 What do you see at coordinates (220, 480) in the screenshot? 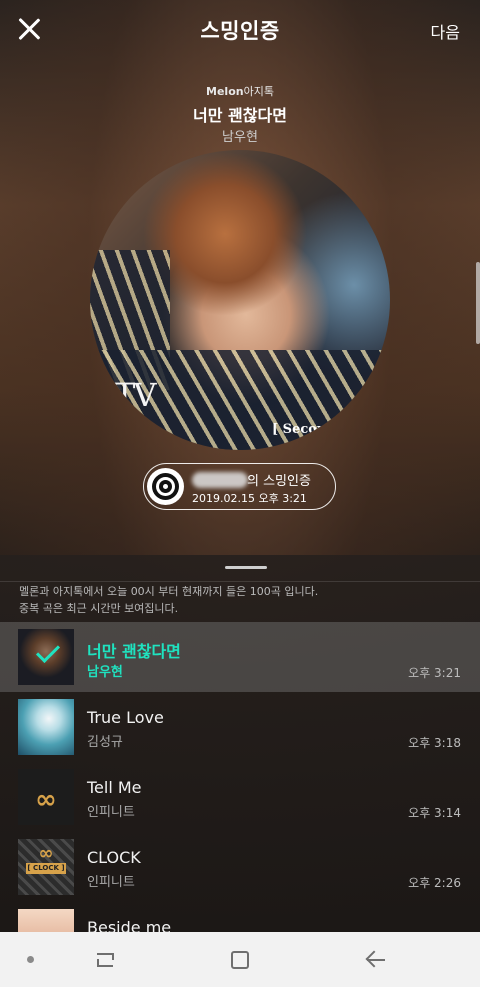
I see `blurred-username` at bounding box center [220, 480].